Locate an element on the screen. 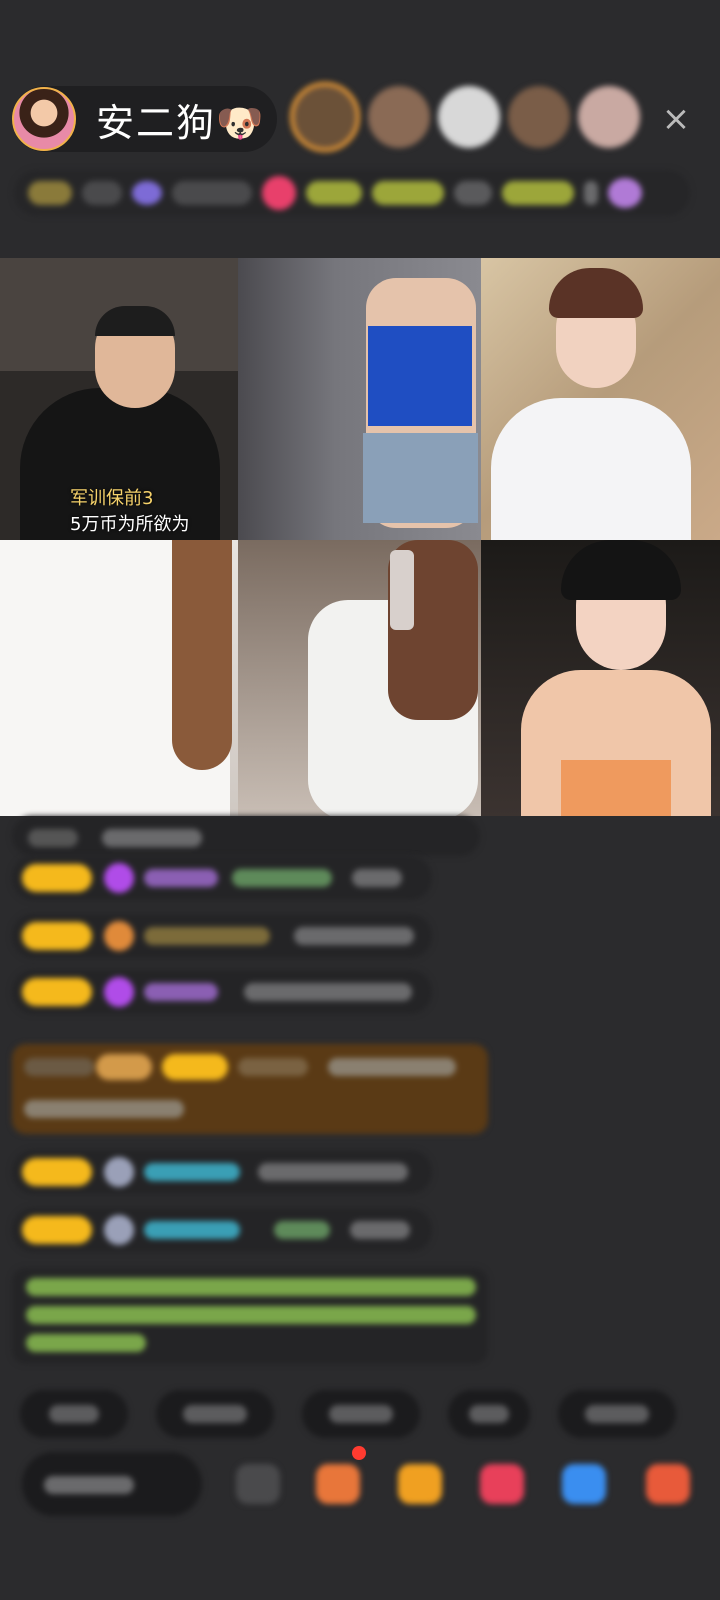  game-icon is located at coordinates (584, 1484).